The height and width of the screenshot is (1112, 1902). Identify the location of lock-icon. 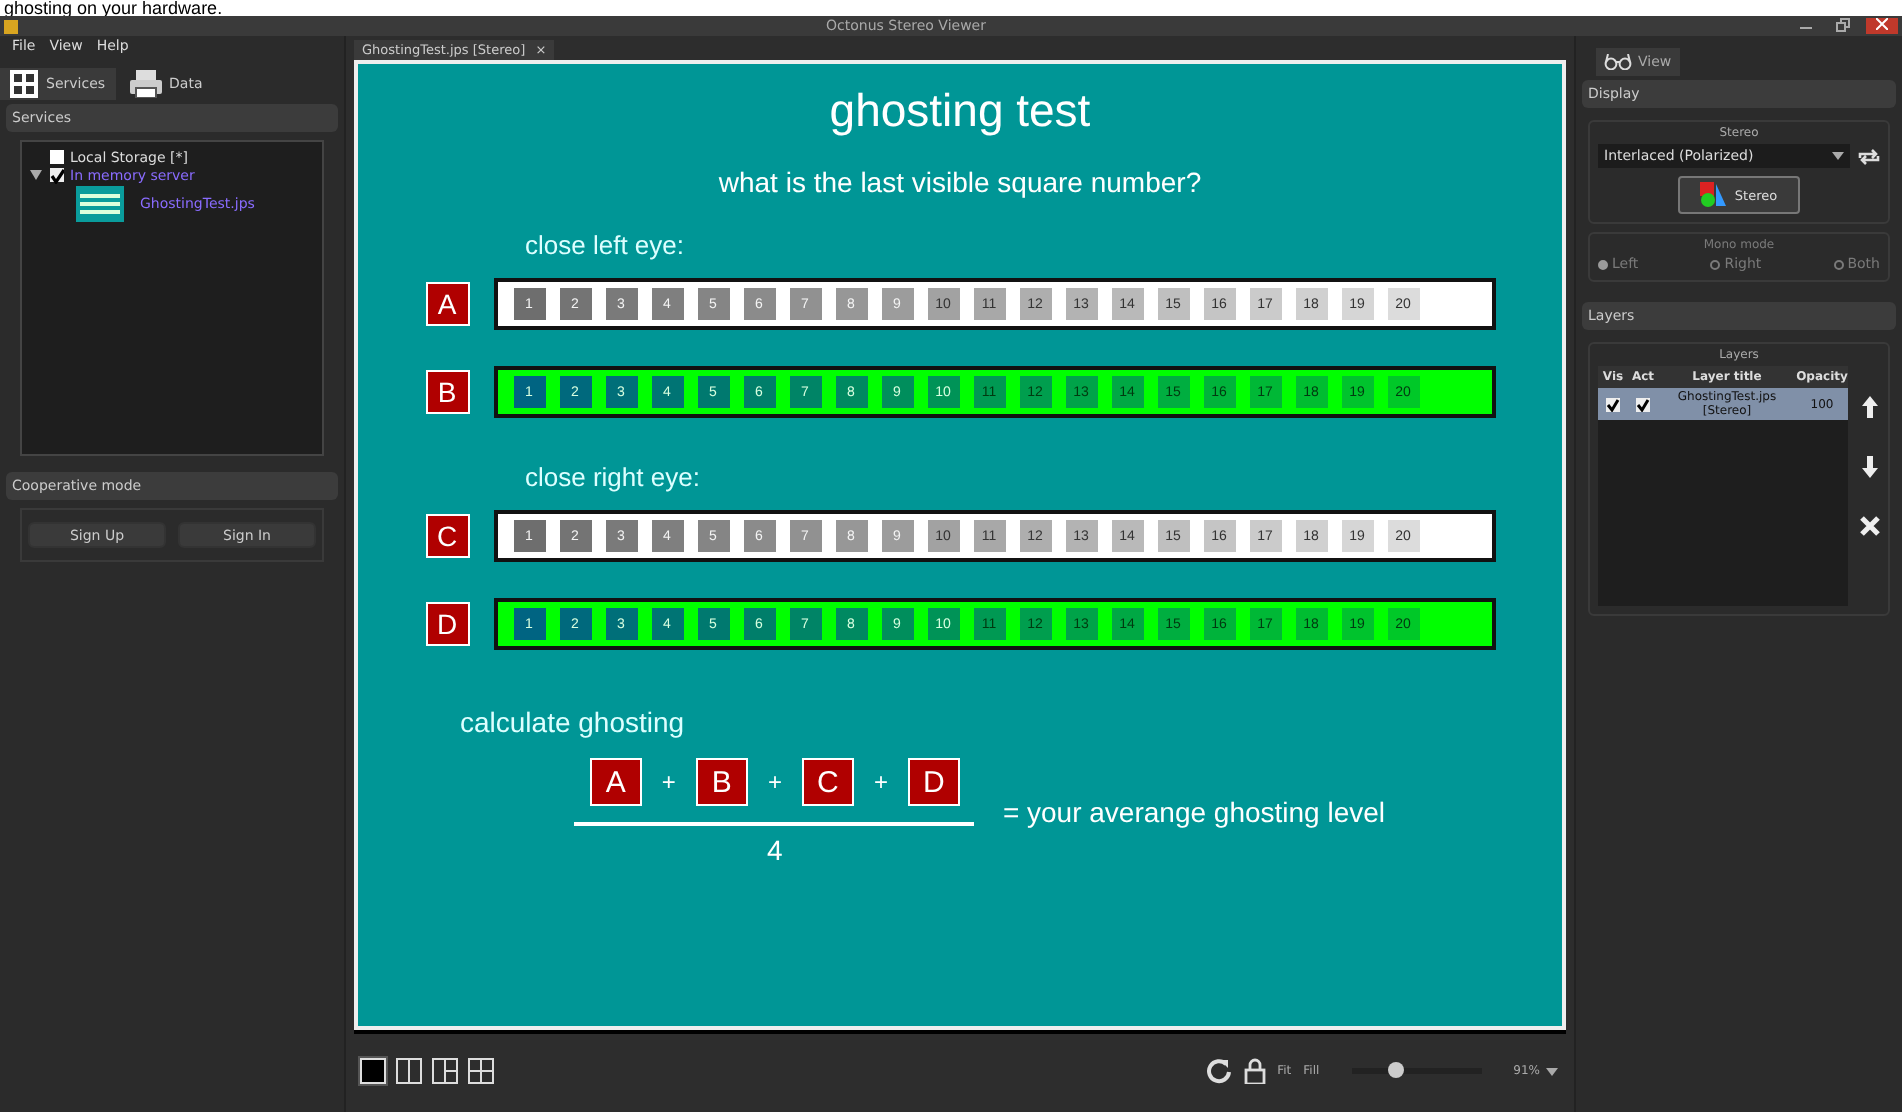
(1254, 1071).